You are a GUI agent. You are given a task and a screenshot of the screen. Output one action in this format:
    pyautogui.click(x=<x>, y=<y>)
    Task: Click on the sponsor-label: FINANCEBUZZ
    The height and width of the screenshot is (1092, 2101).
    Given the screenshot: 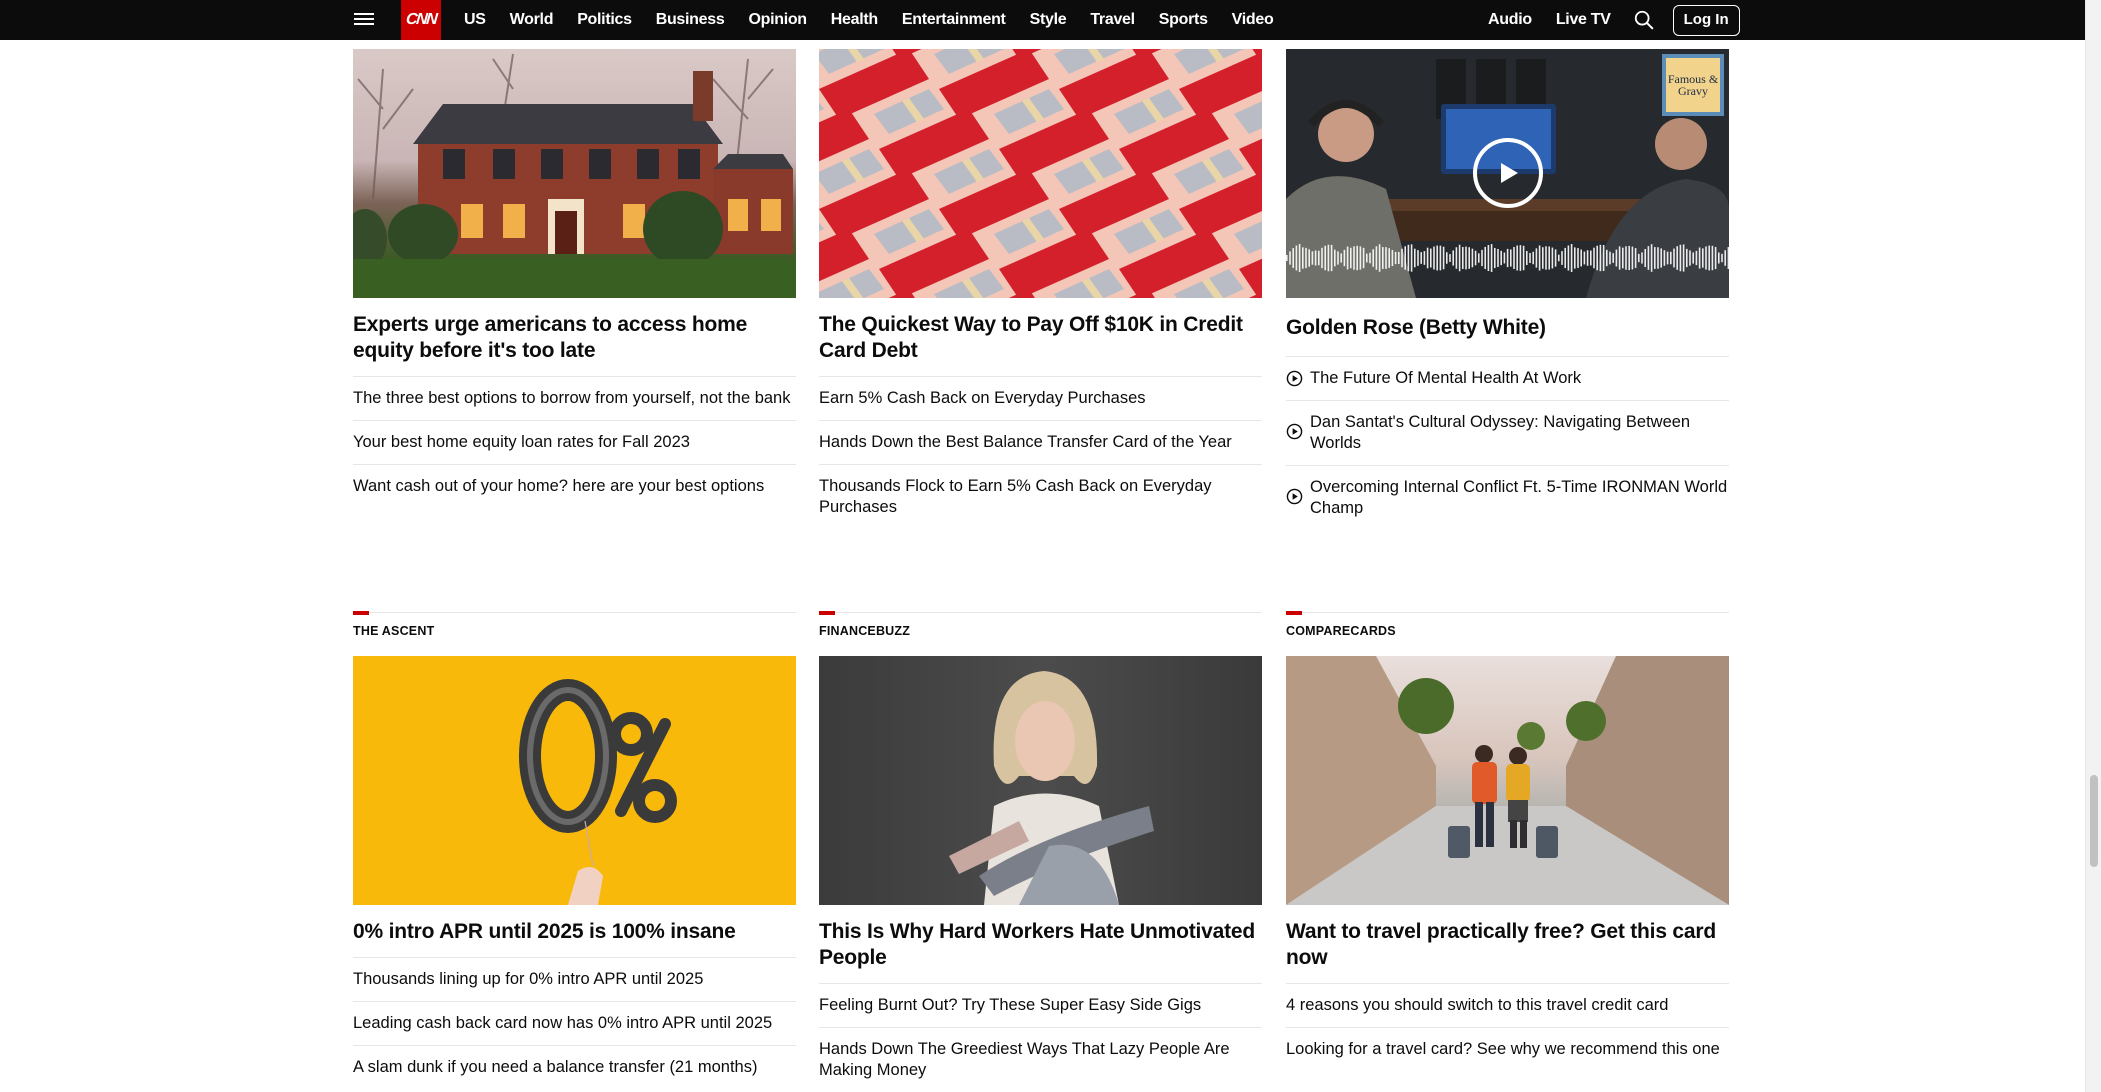 What is the action you would take?
    pyautogui.click(x=864, y=631)
    